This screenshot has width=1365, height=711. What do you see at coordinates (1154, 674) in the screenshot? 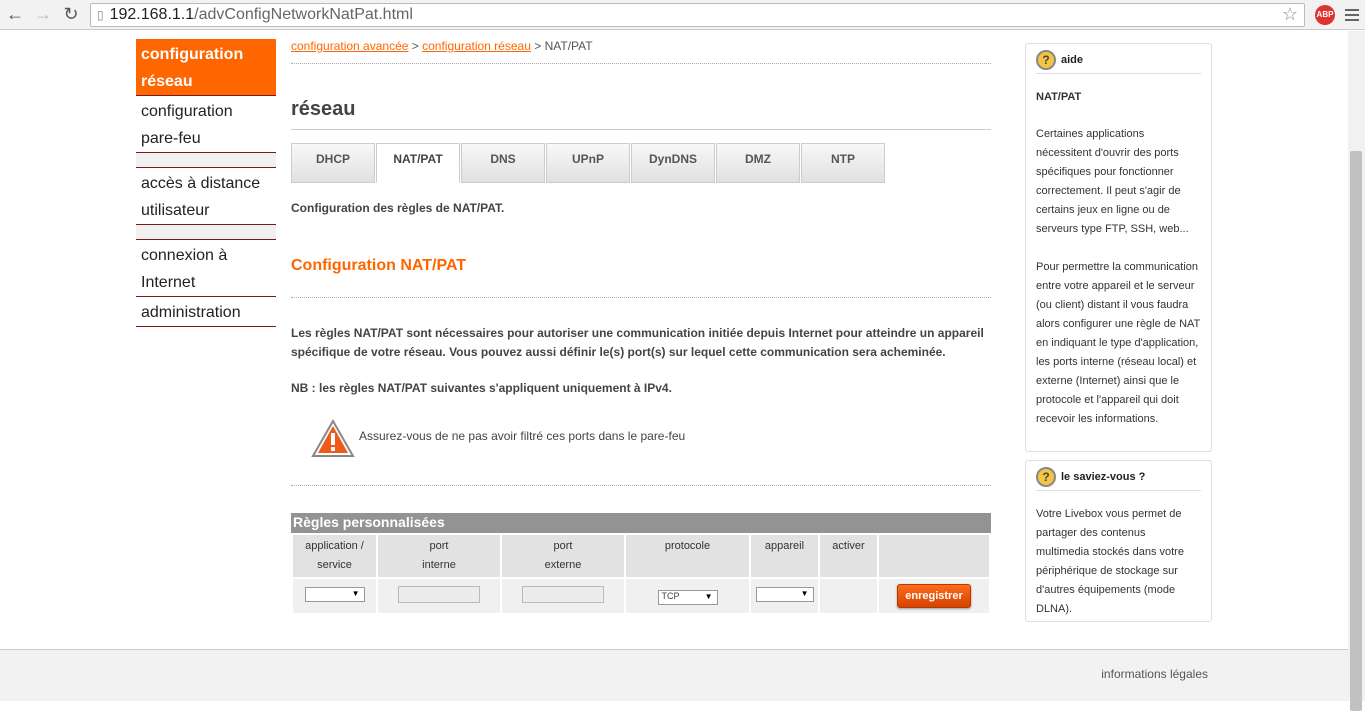
I see `legal-link: informations légales` at bounding box center [1154, 674].